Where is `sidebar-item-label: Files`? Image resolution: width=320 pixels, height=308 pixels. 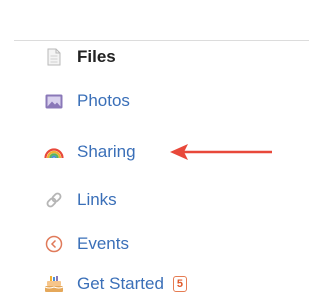 sidebar-item-label: Files is located at coordinates (96, 56).